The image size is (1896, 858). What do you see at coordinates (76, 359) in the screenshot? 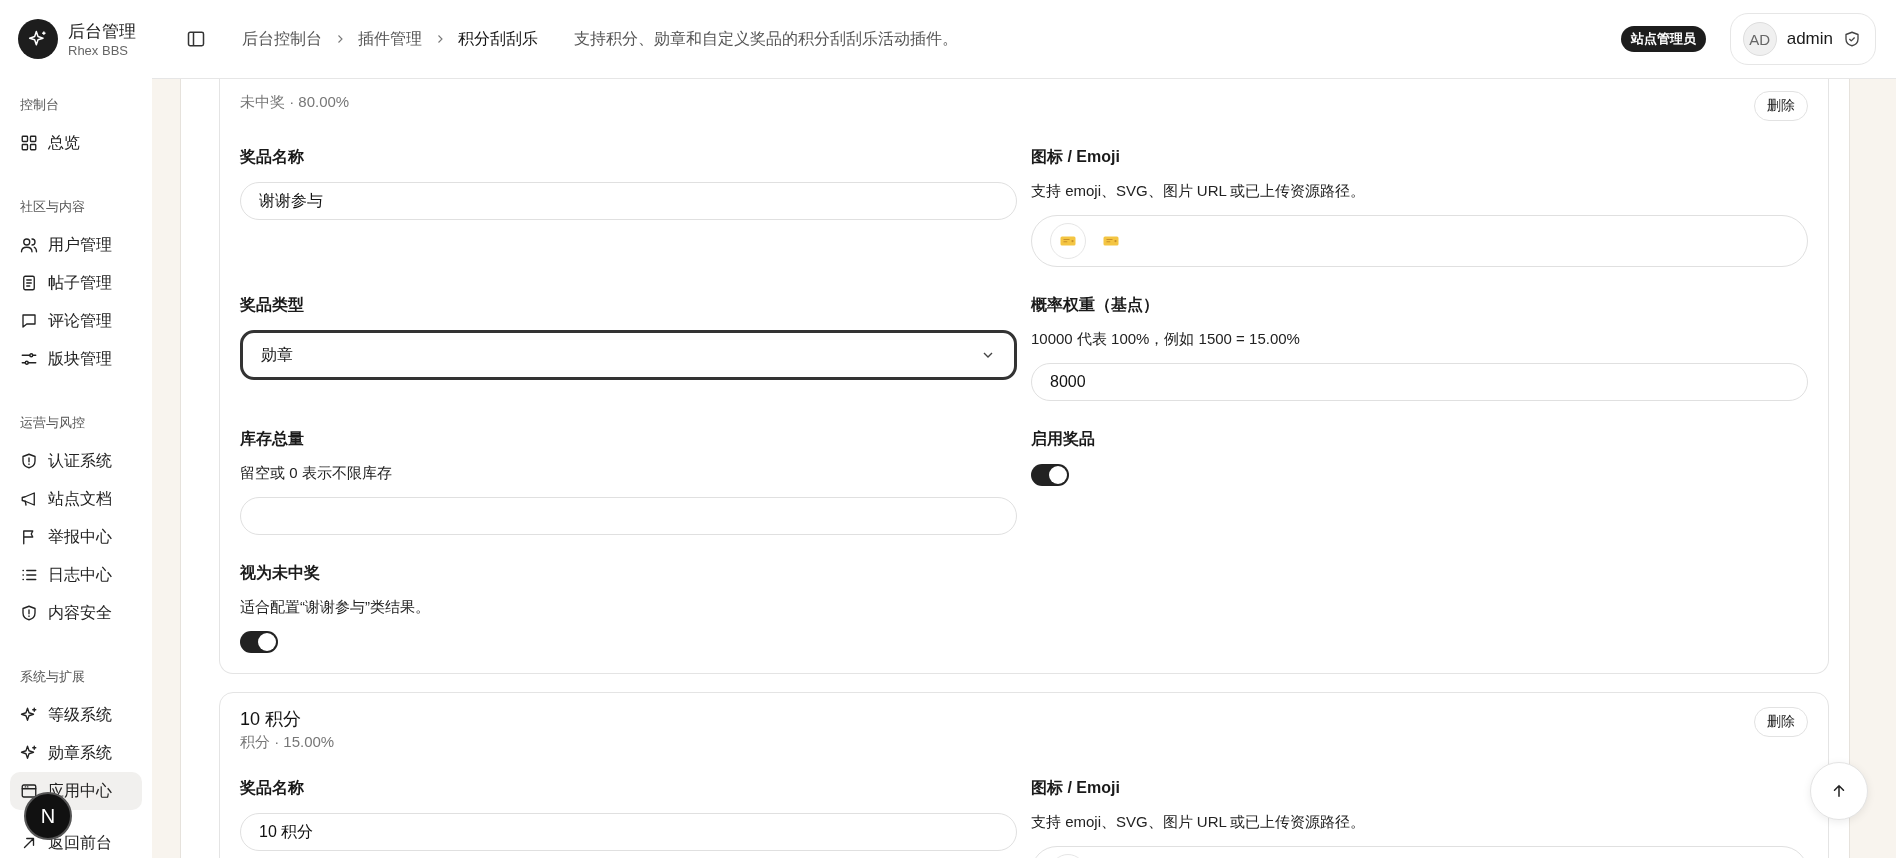
I see `sidebar-item: 版块管理` at bounding box center [76, 359].